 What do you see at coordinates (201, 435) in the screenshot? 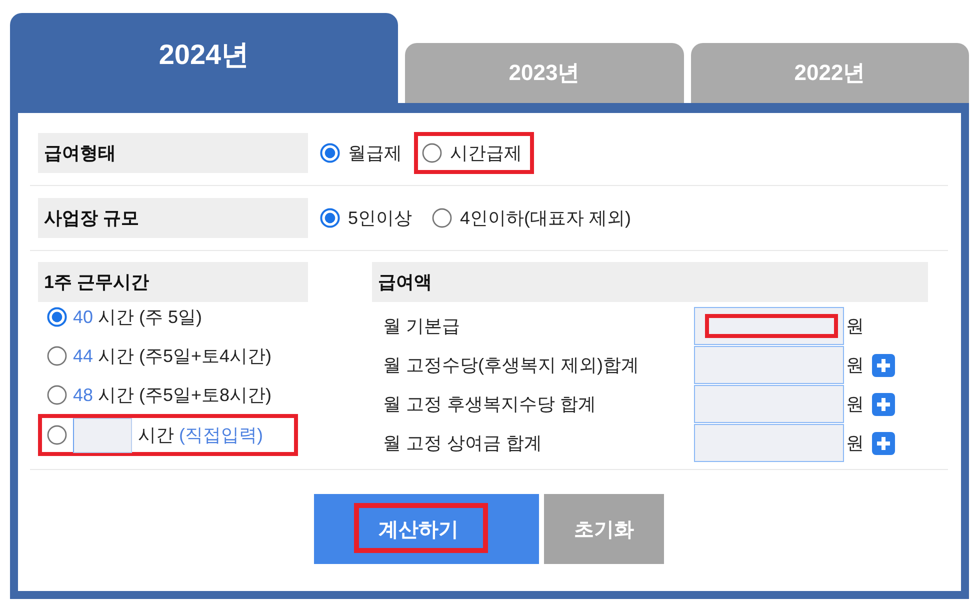
I see `custom-hours-label: 시간 (직접입력)` at bounding box center [201, 435].